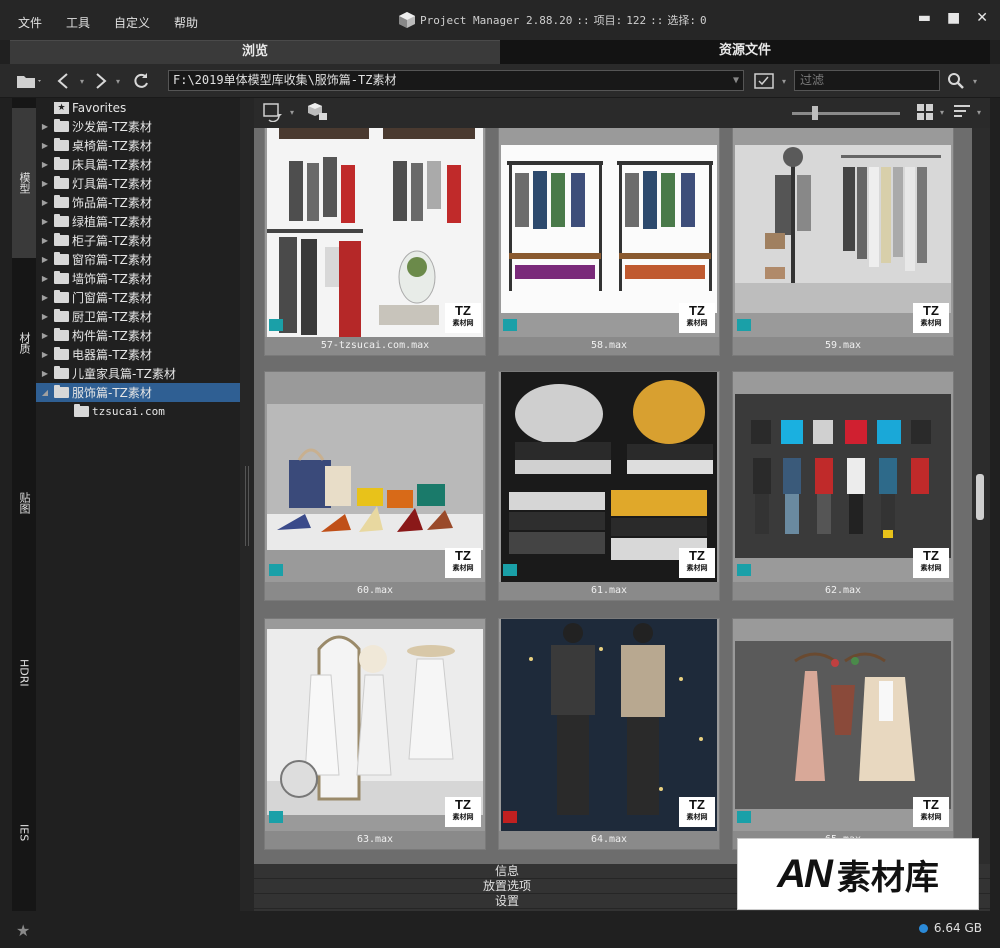 The width and height of the screenshot is (1000, 948). I want to click on tab-browse: 浏览, so click(255, 52).